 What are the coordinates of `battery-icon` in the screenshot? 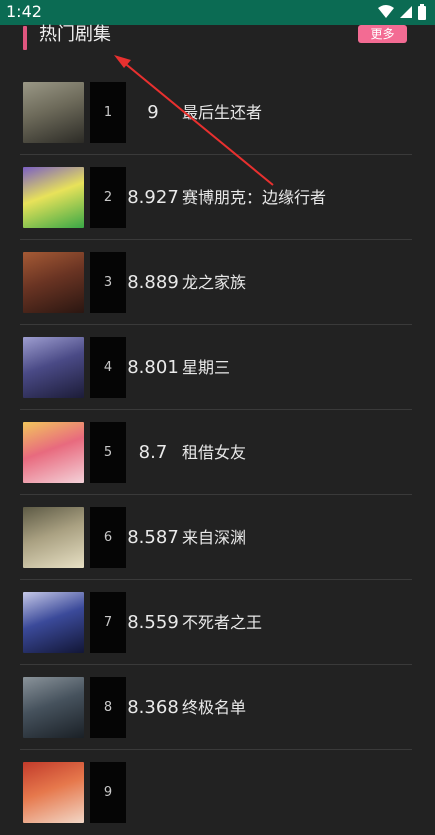 It's located at (422, 12).